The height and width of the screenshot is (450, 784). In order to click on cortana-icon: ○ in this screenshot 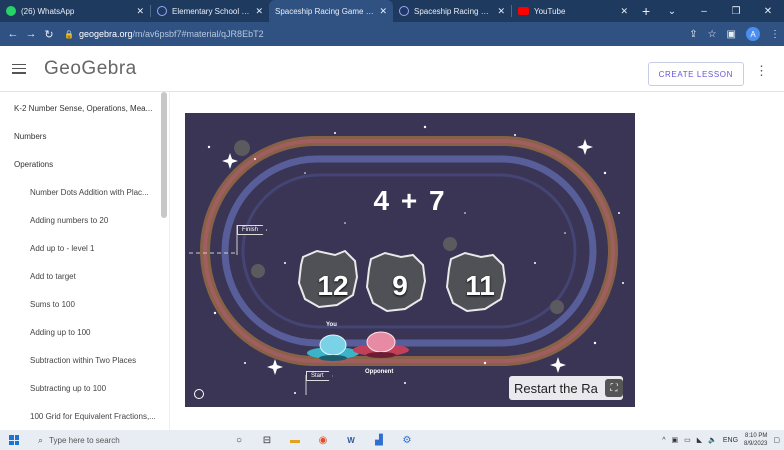, I will do `click(239, 440)`.